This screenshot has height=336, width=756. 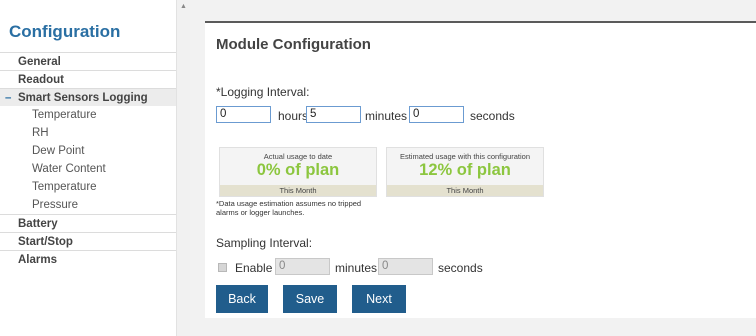 I want to click on sampling-seconds-input: 0, so click(x=405, y=266).